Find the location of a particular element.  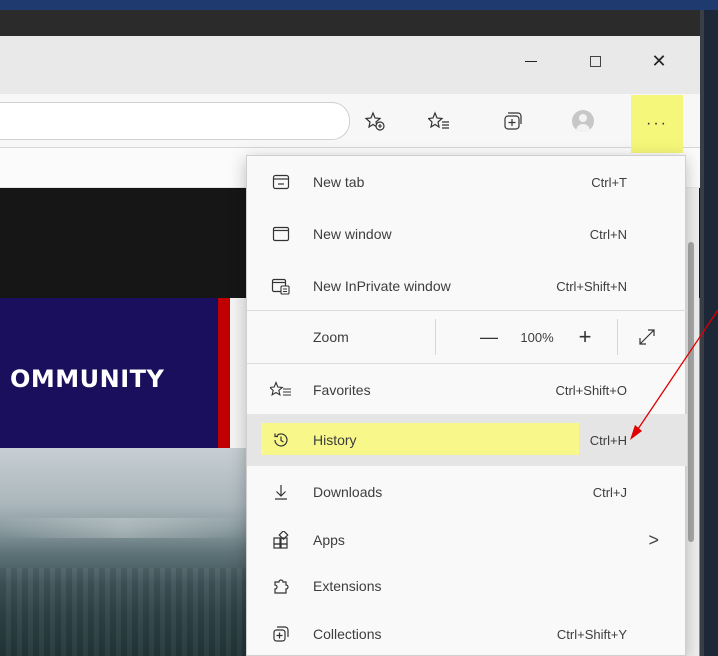

menu-item-favorites: Favorites Ctrl+Shift+O is located at coordinates (467, 390).